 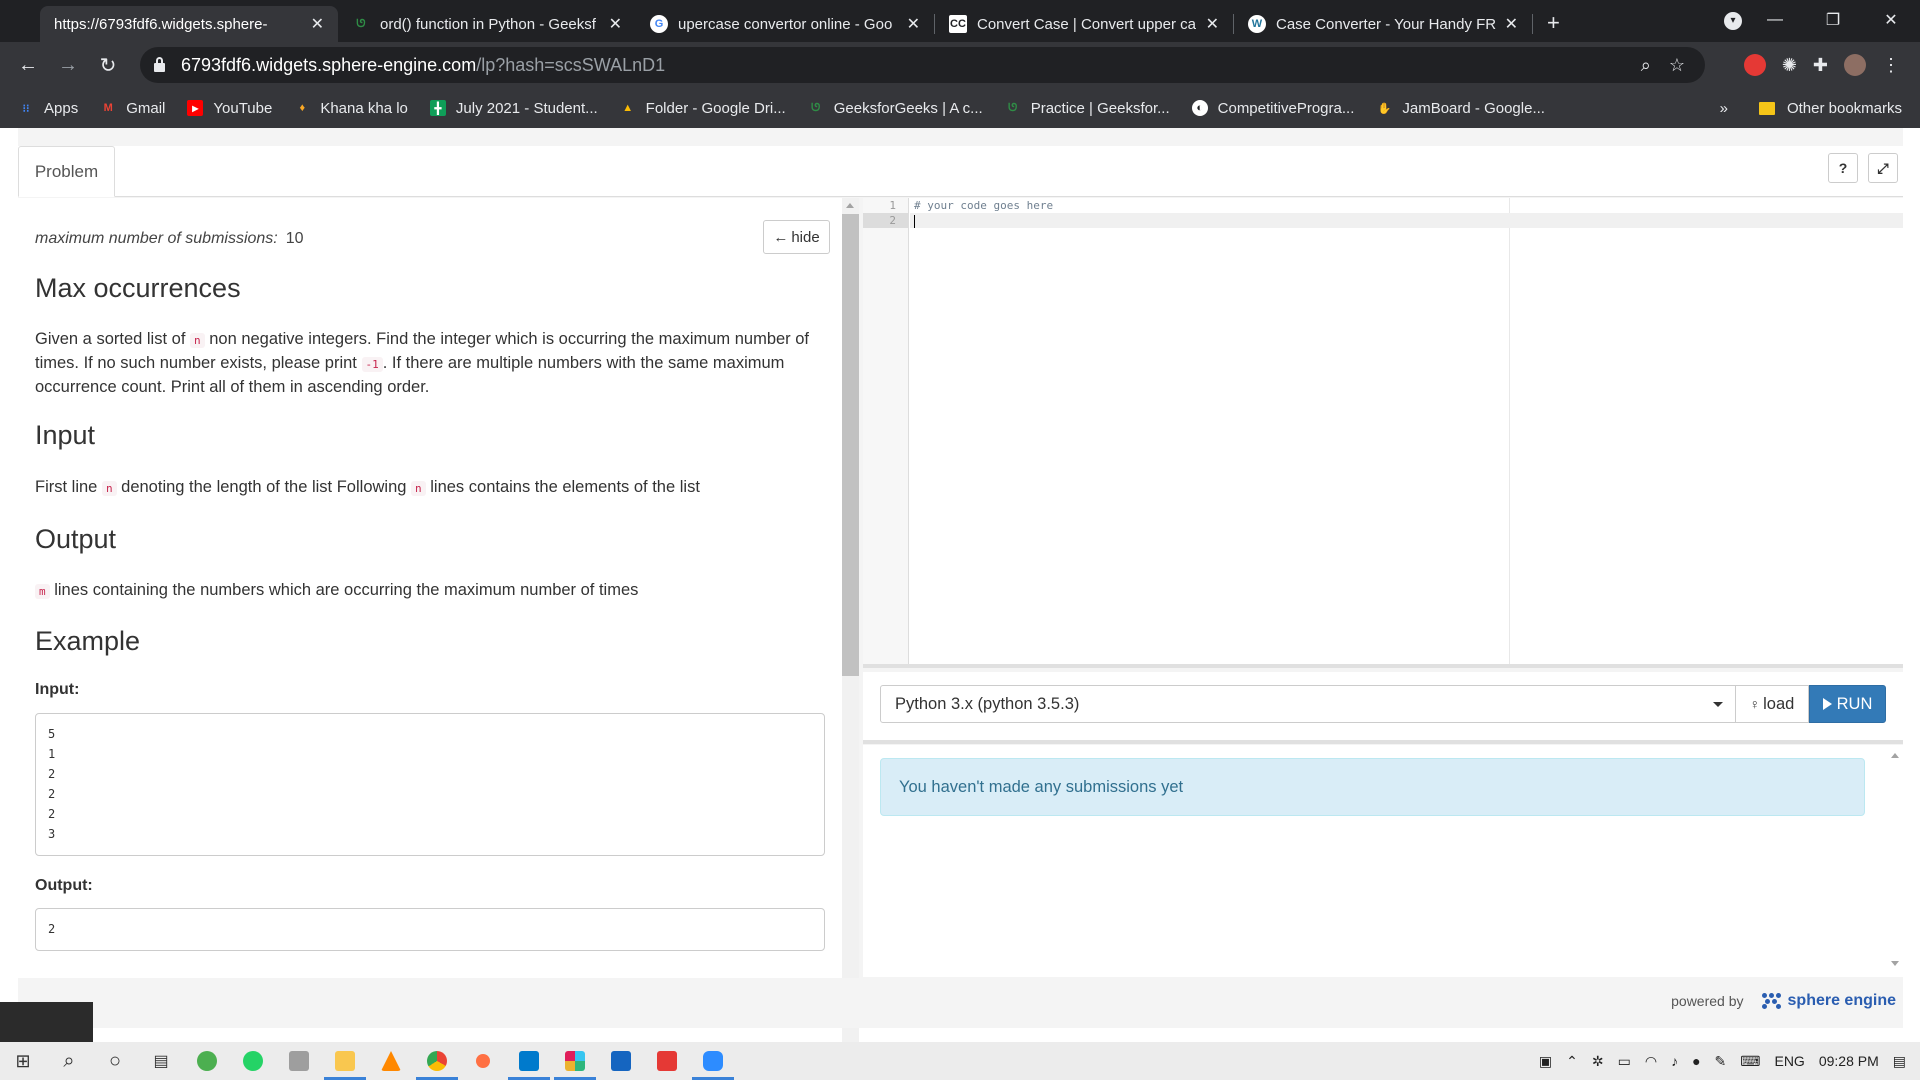 I want to click on powered-by-label: powered by, so click(x=1707, y=1001).